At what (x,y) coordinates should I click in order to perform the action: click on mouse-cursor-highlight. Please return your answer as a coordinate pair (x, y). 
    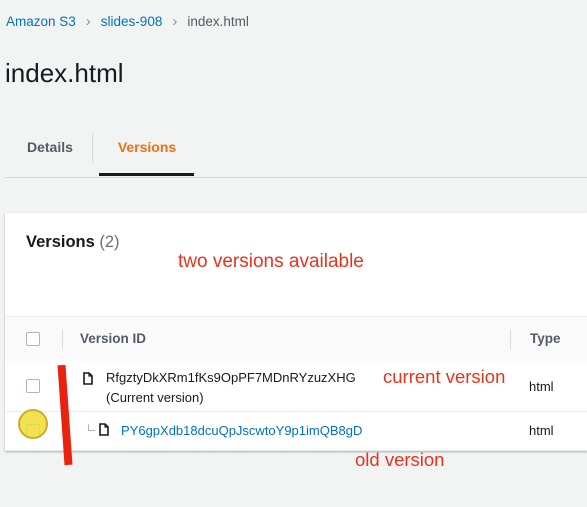
    Looking at the image, I should click on (33, 424).